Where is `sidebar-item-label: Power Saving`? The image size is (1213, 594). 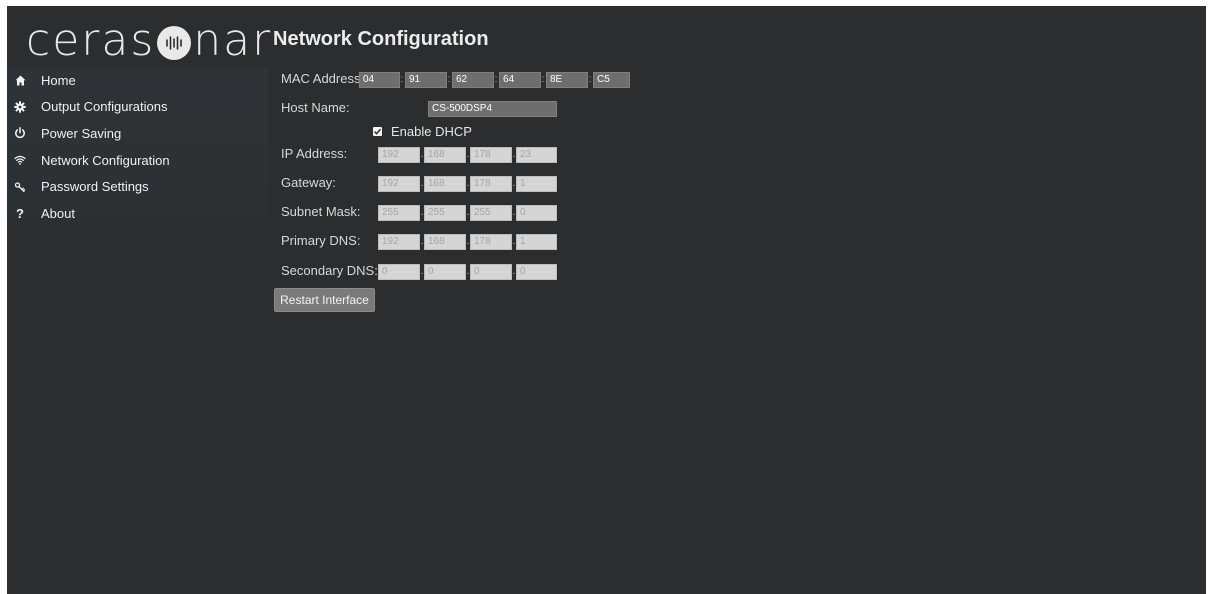 sidebar-item-label: Power Saving is located at coordinates (81, 133).